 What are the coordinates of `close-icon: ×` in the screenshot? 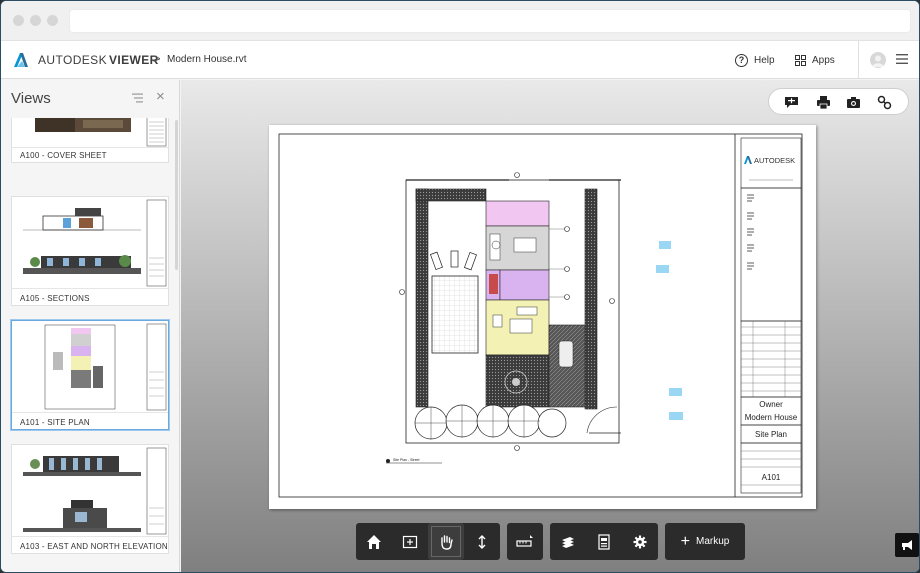 It's located at (160, 96).